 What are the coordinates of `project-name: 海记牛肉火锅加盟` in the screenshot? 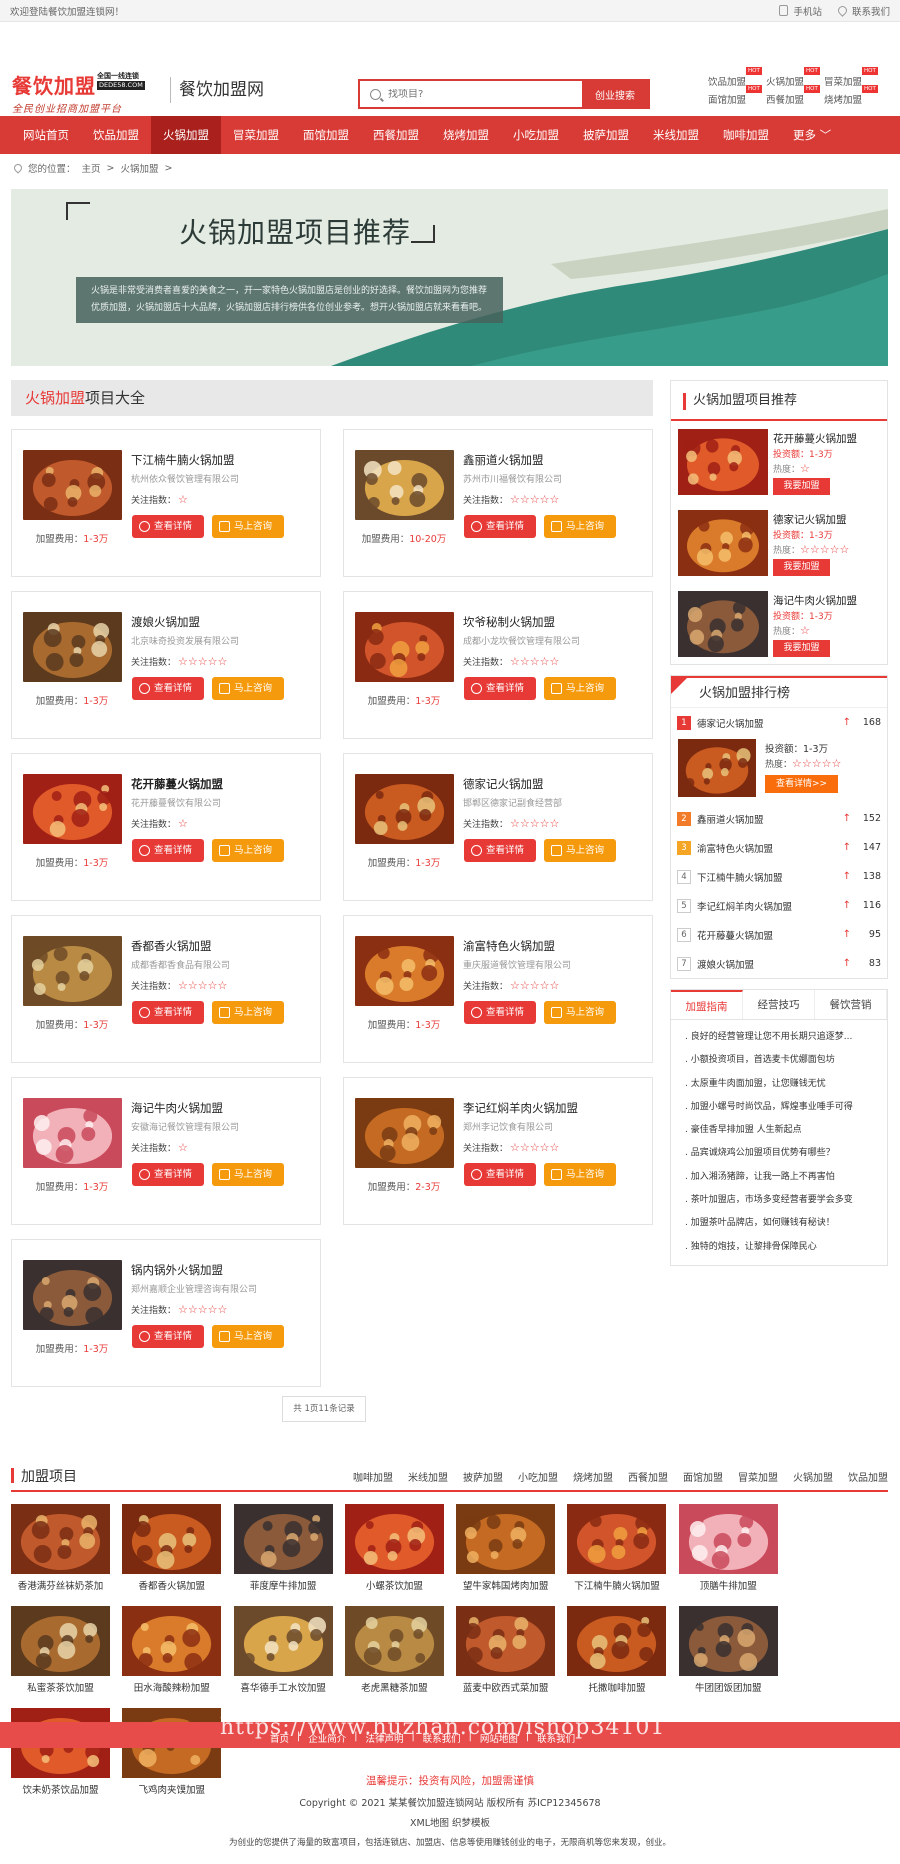 It's located at (177, 1108).